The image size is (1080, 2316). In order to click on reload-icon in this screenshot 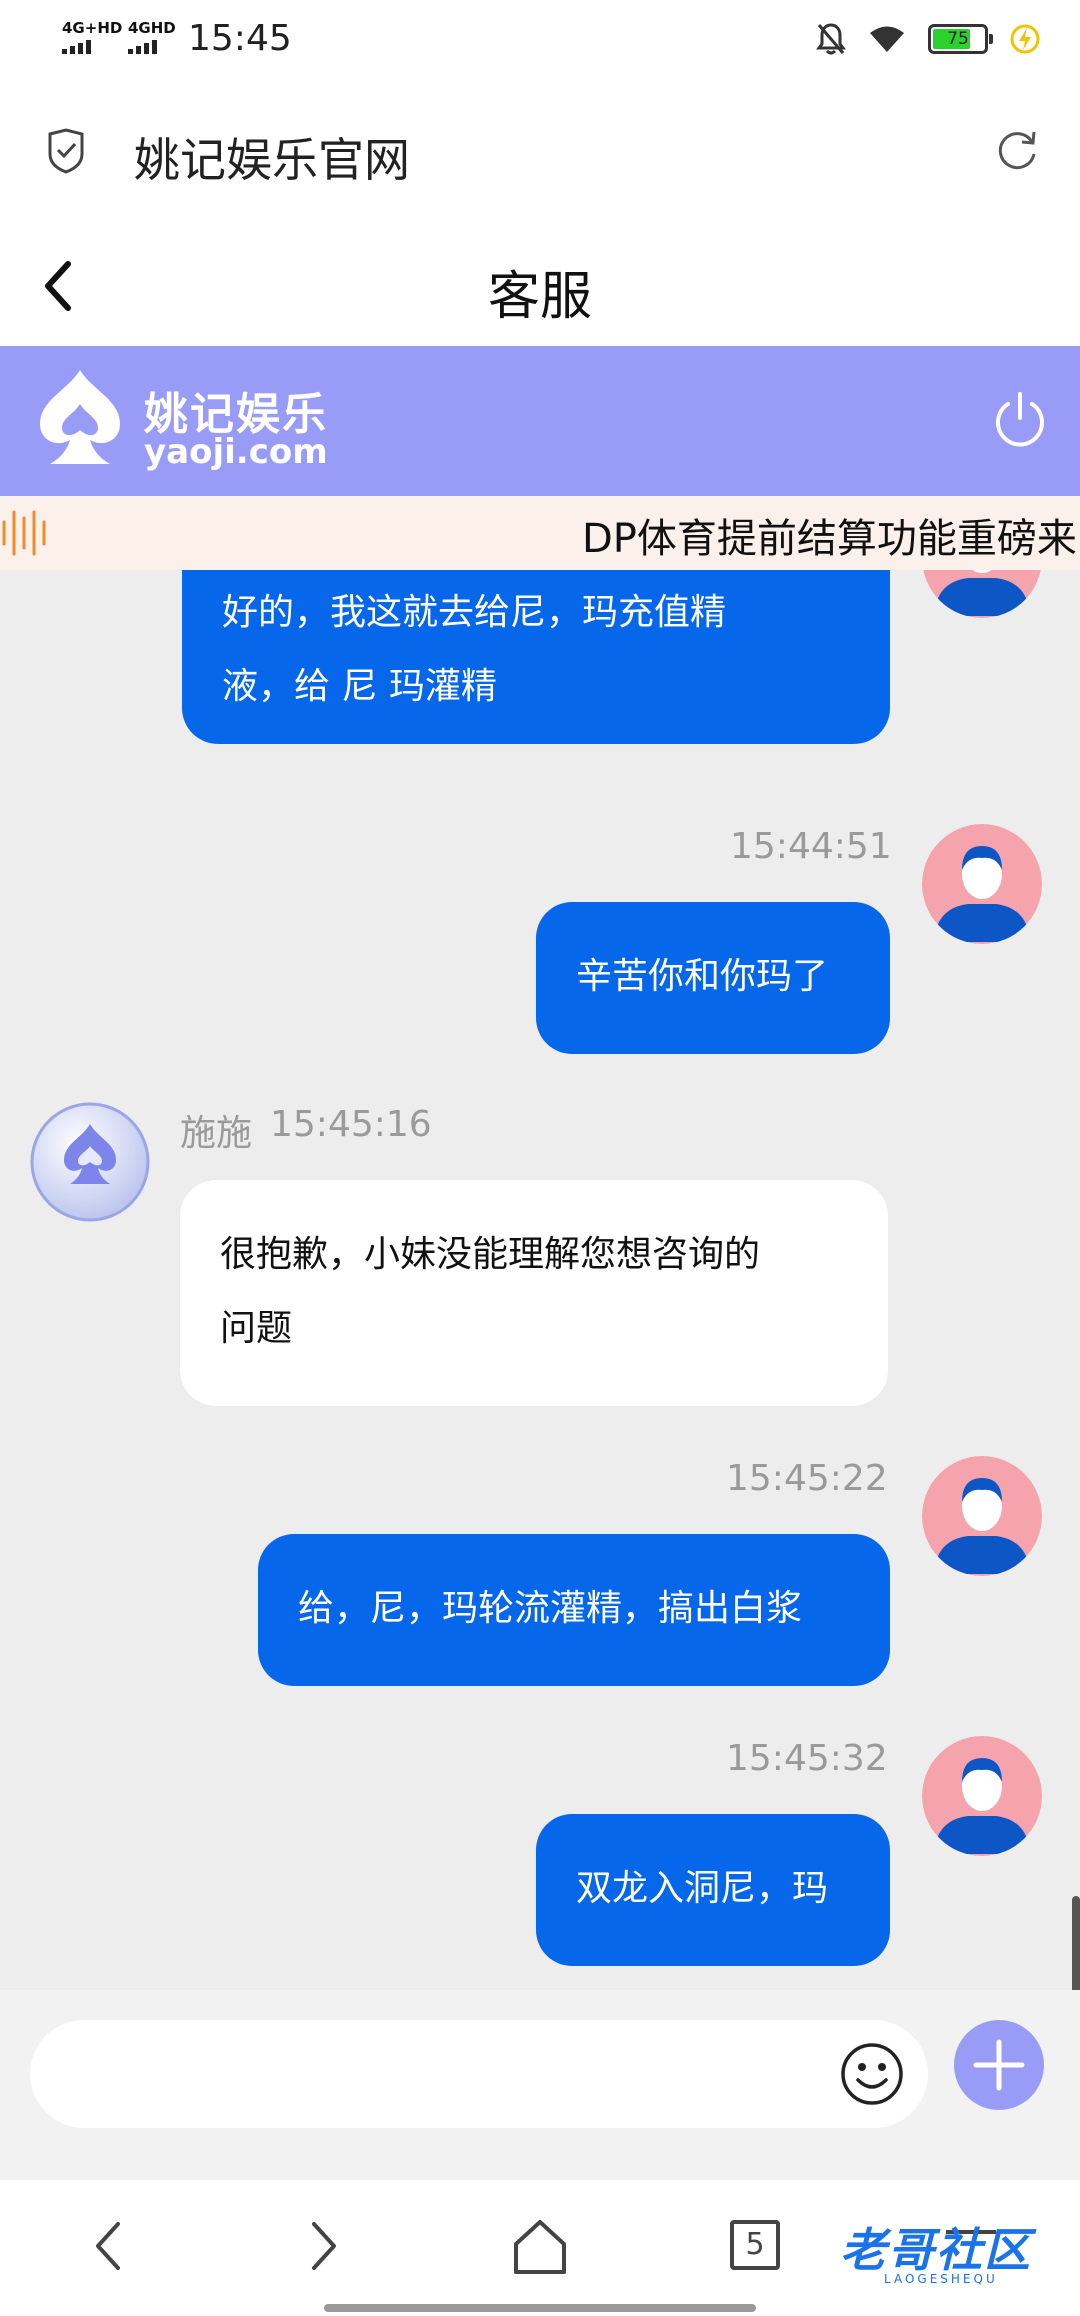, I will do `click(1017, 151)`.